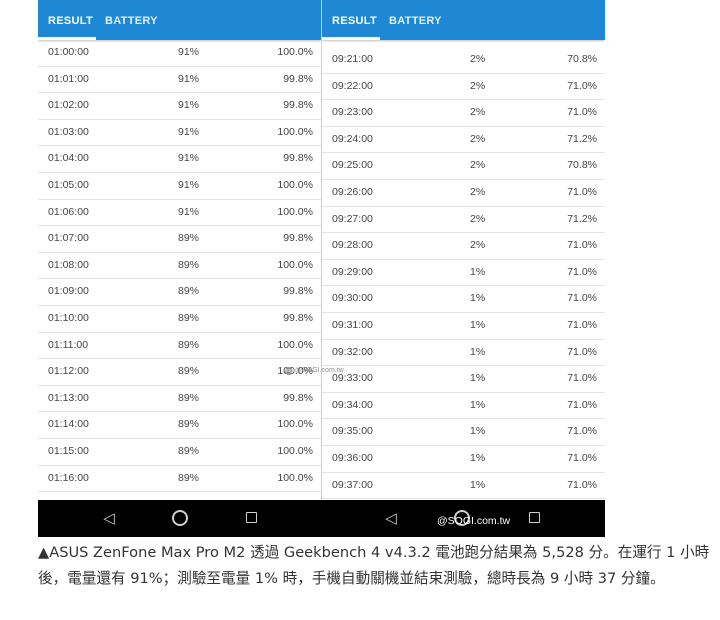 The width and height of the screenshot is (720, 620). I want to click on table-row: 01:10:00 89% 99.8%, so click(179, 319).